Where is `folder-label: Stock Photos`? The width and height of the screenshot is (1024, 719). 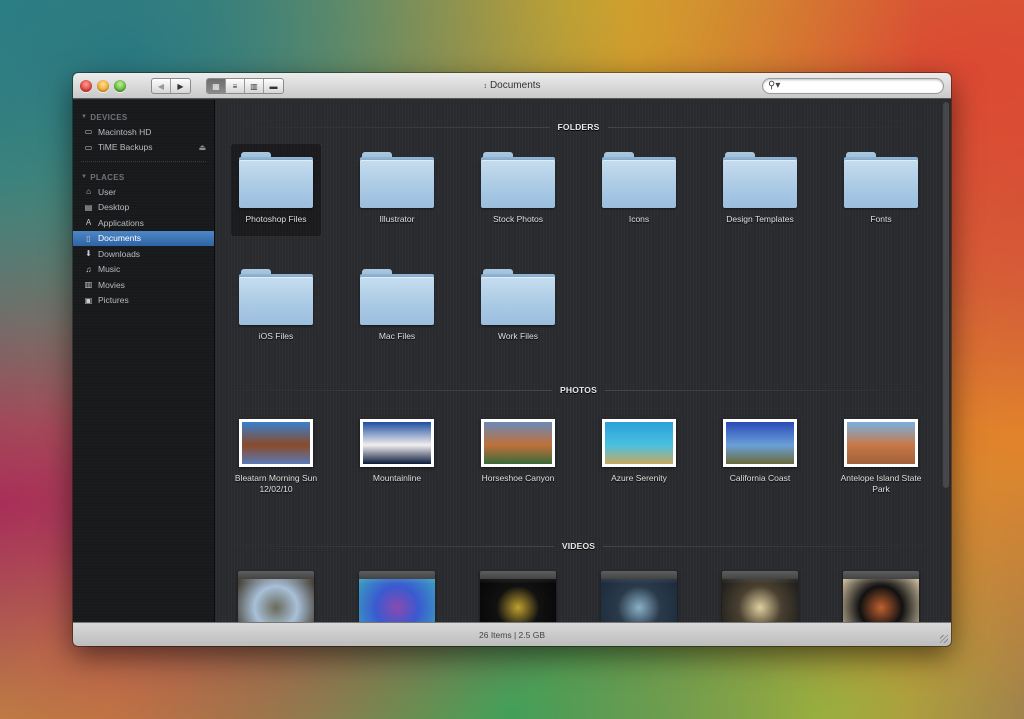
folder-label: Stock Photos is located at coordinates (518, 219).